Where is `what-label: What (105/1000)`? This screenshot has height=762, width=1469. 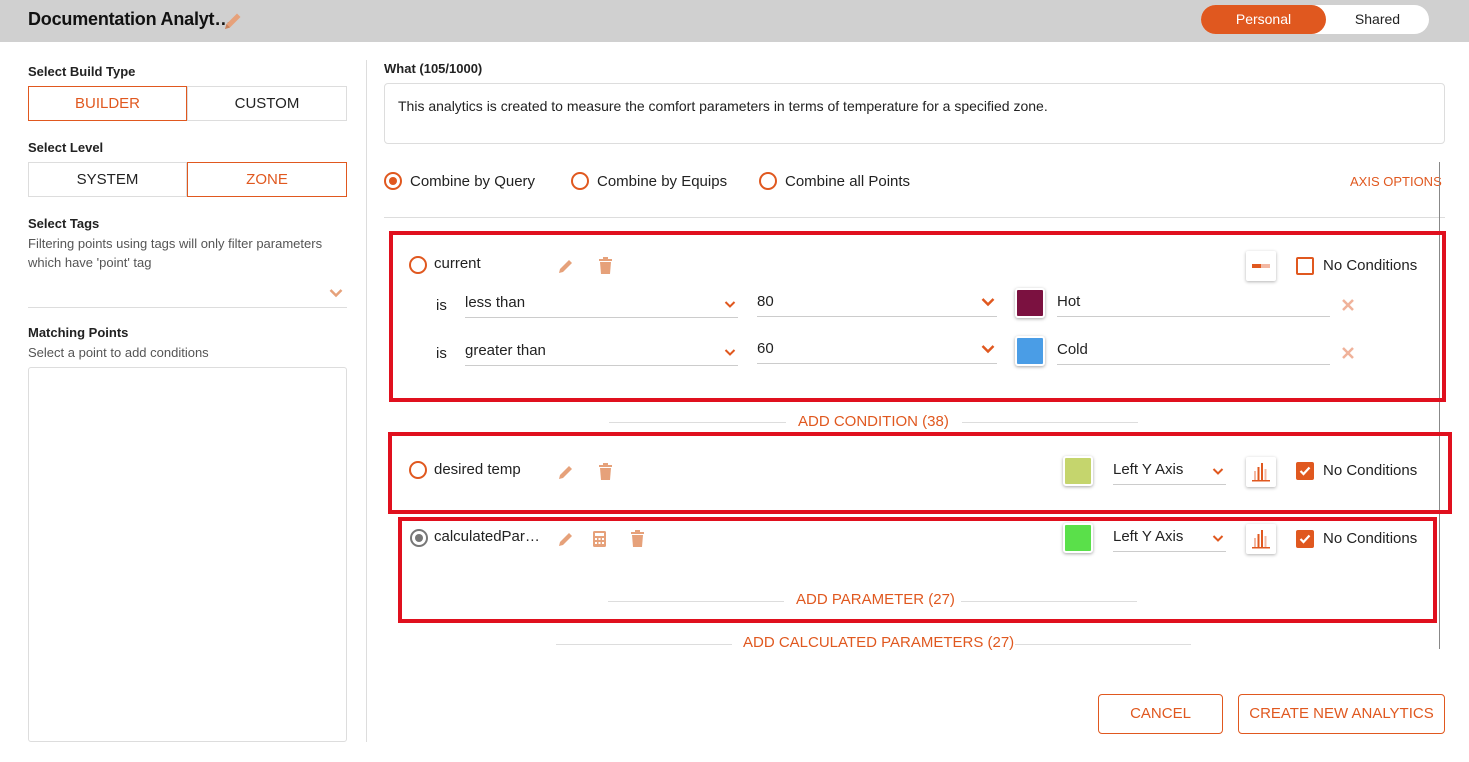 what-label: What (105/1000) is located at coordinates (433, 68).